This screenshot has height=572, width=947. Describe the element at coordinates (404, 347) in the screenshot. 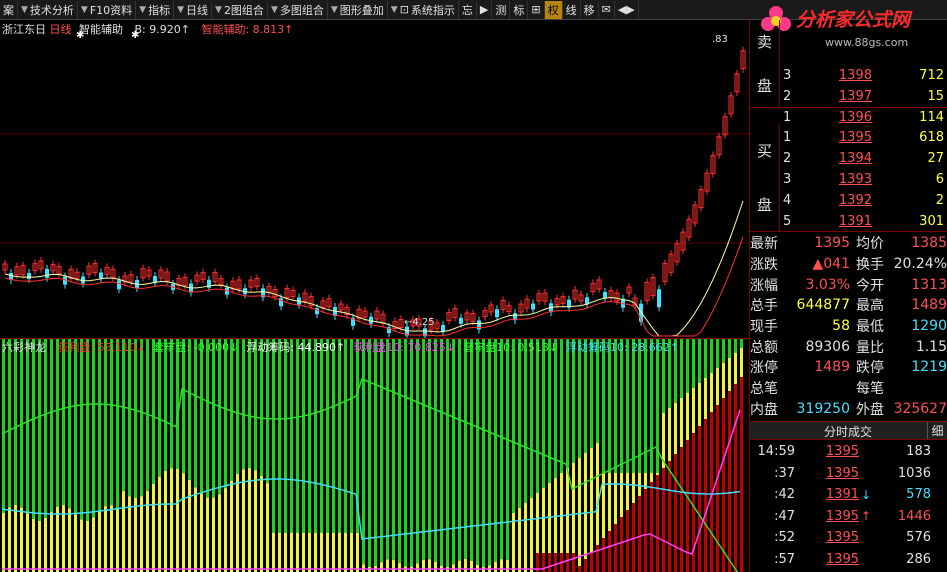

I see `indicator-line-value: 获利盘10: 70.825↓` at that location.